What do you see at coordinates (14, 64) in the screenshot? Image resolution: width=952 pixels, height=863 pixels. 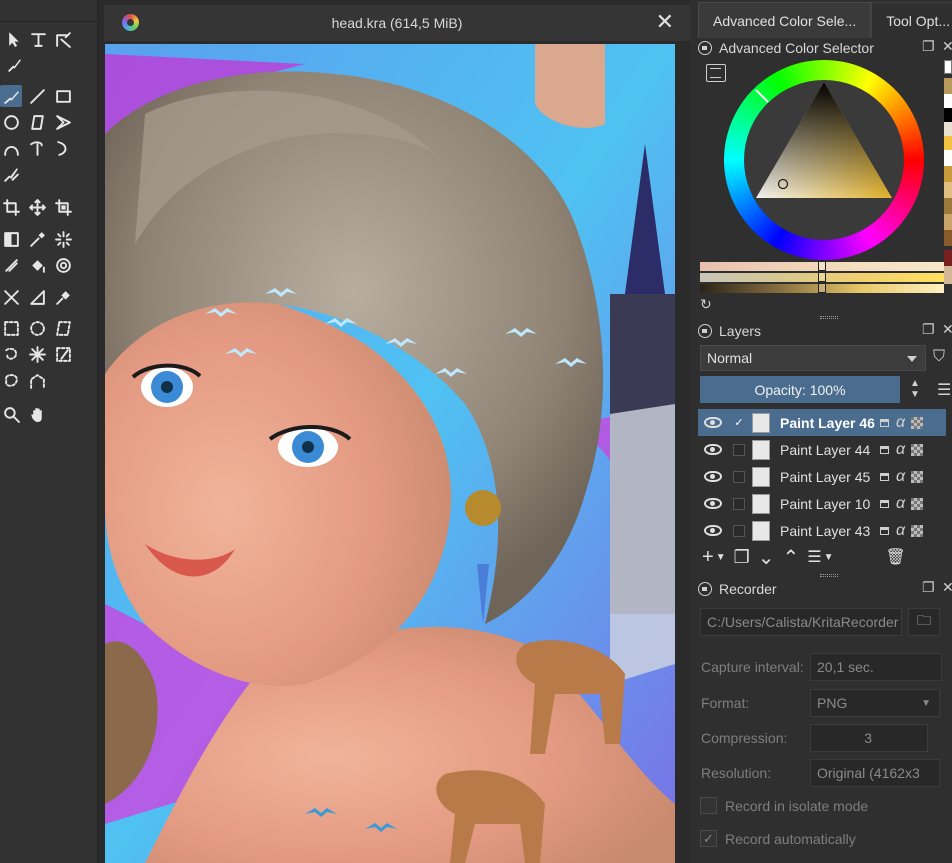 I see `calligraphy-tool-icon` at bounding box center [14, 64].